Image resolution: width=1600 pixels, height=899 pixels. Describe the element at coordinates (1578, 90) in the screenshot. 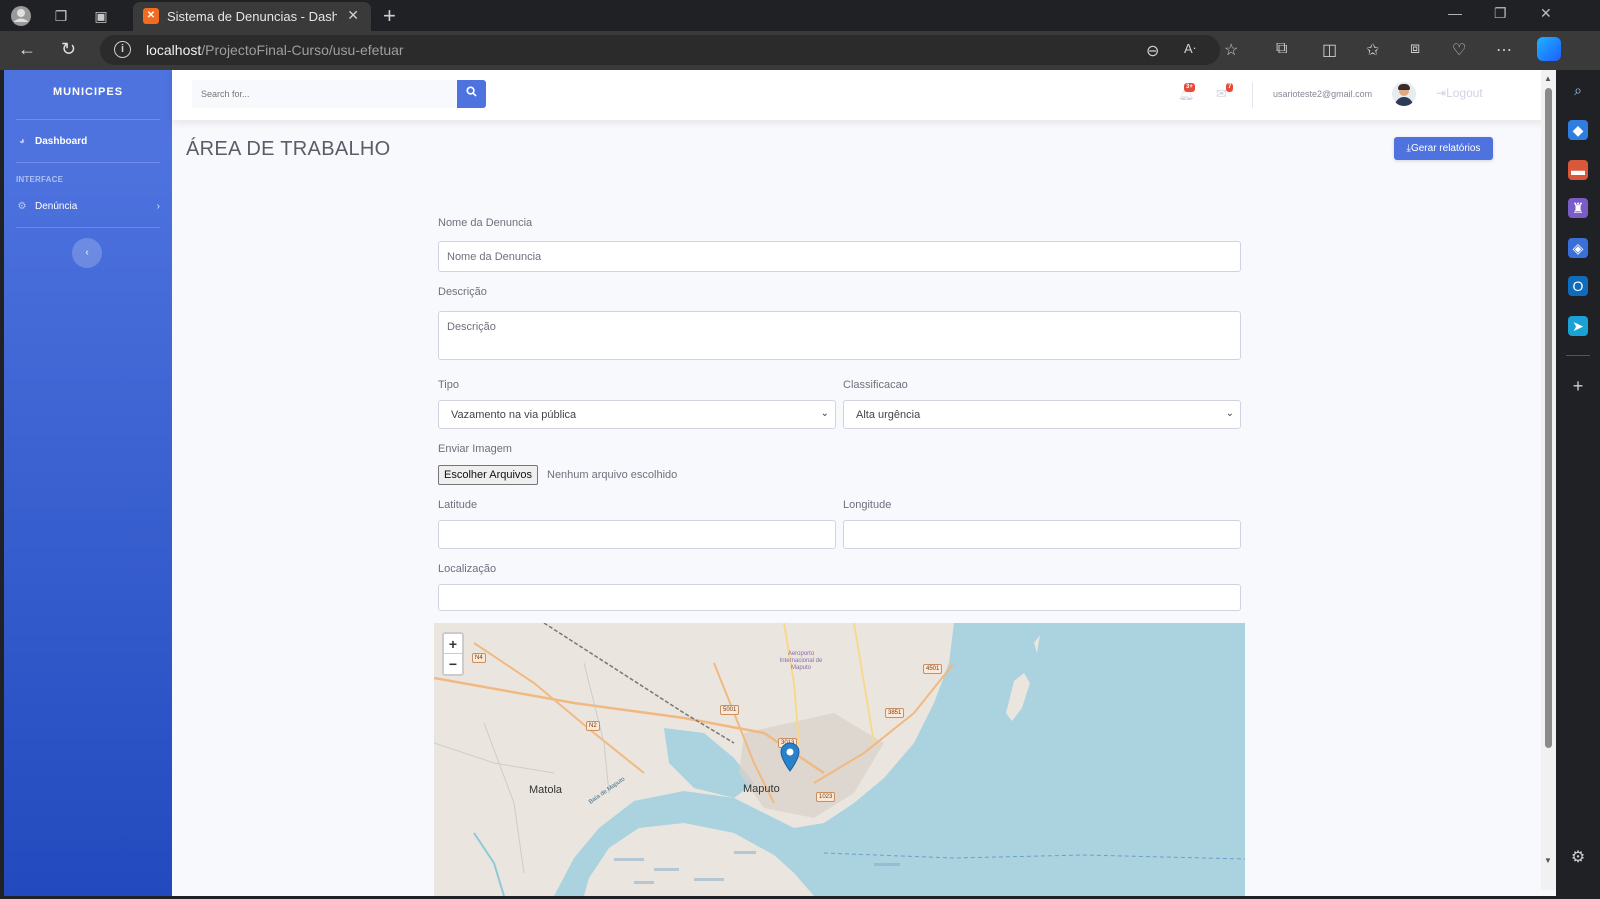

I see `search-panel-icon: ⌕` at that location.